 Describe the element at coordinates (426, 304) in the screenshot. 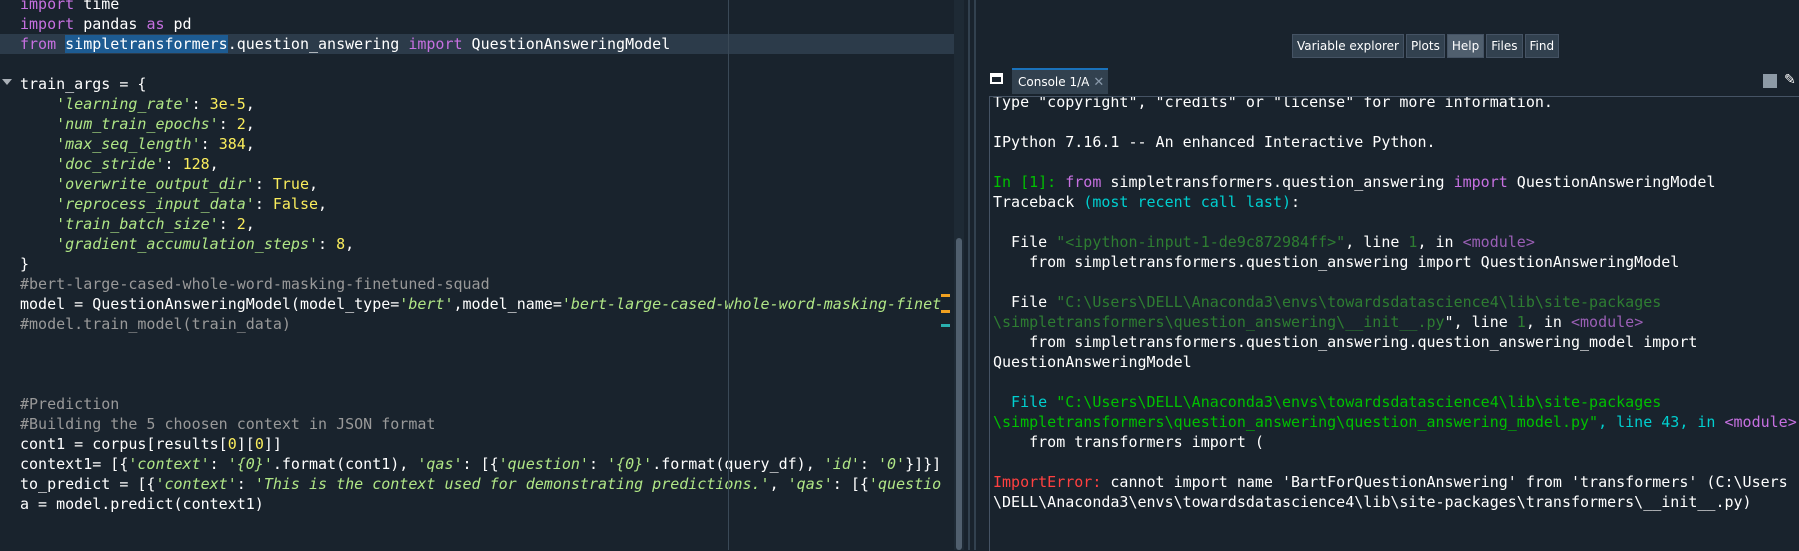

I see `code-token: 'bert'` at that location.